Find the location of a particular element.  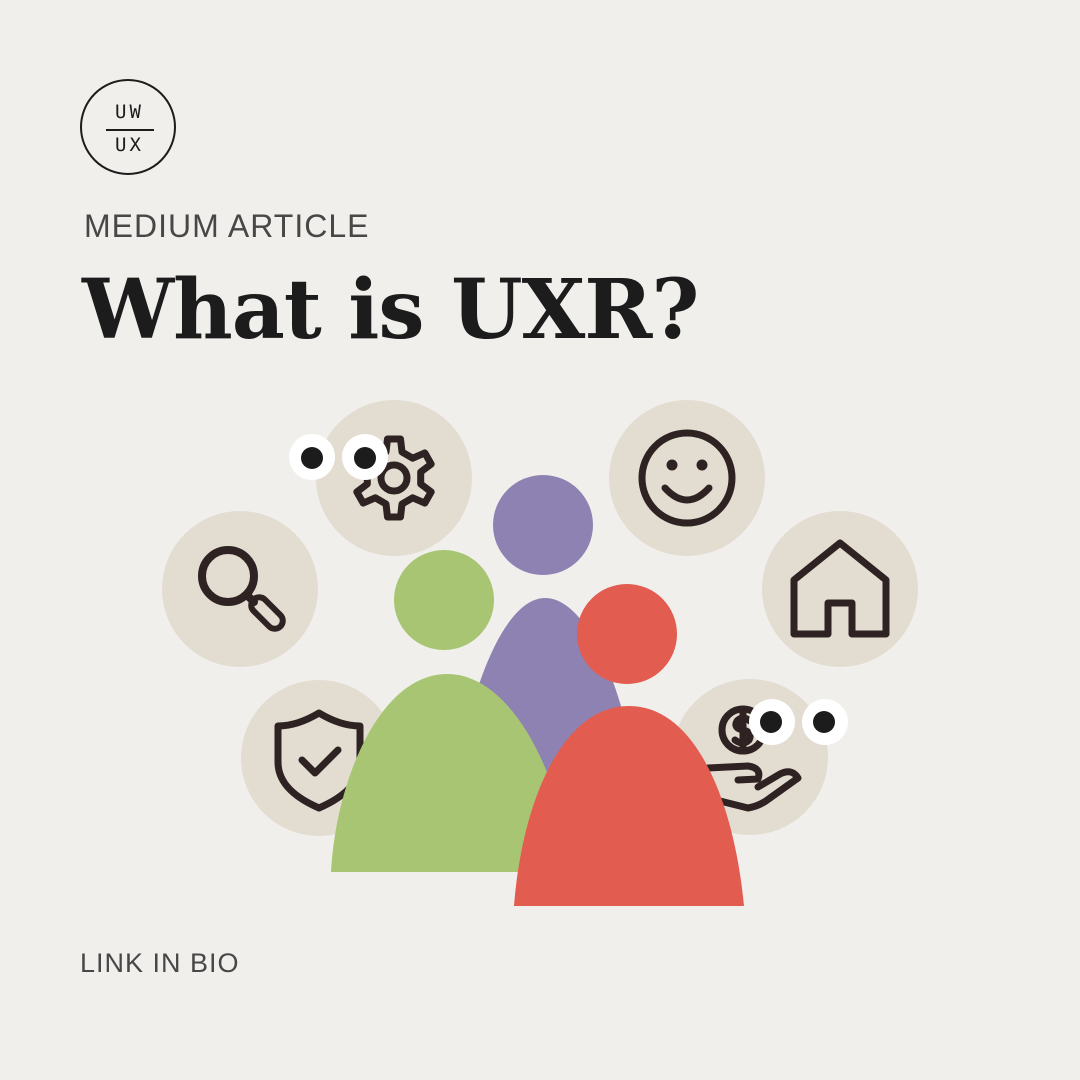

bubble-smiley is located at coordinates (687, 478).